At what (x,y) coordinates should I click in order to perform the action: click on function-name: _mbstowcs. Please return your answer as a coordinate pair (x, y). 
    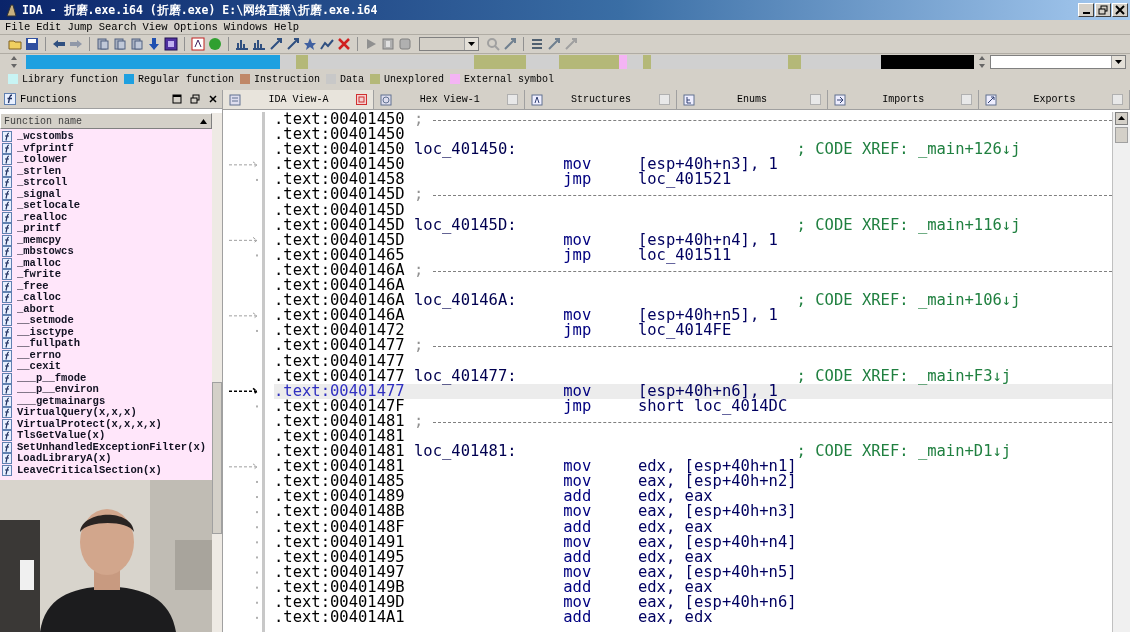
    Looking at the image, I should click on (45, 252).